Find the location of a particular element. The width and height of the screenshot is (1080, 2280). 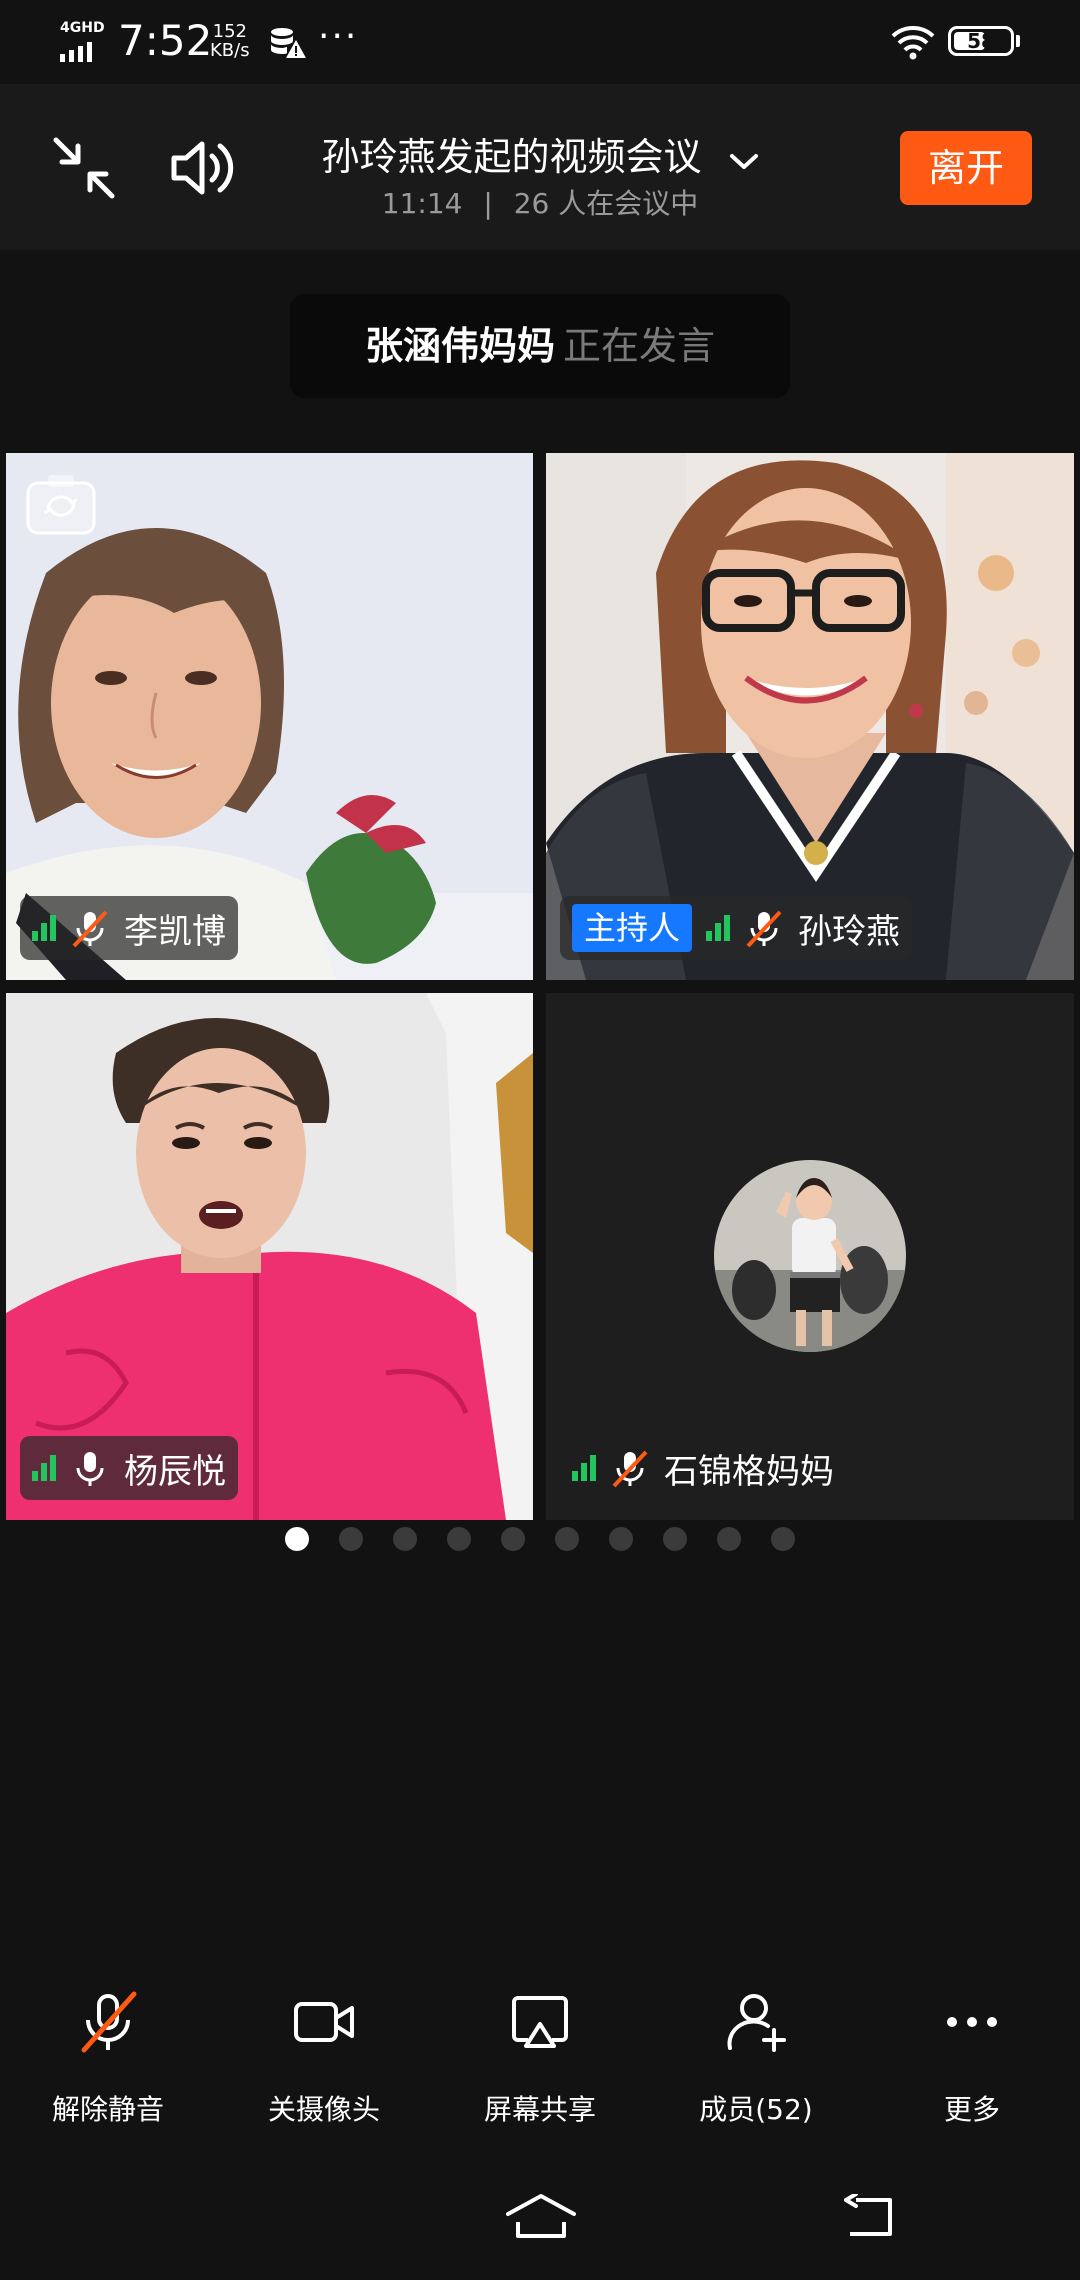

participant-count: 26 人在会议中 is located at coordinates (606, 203).